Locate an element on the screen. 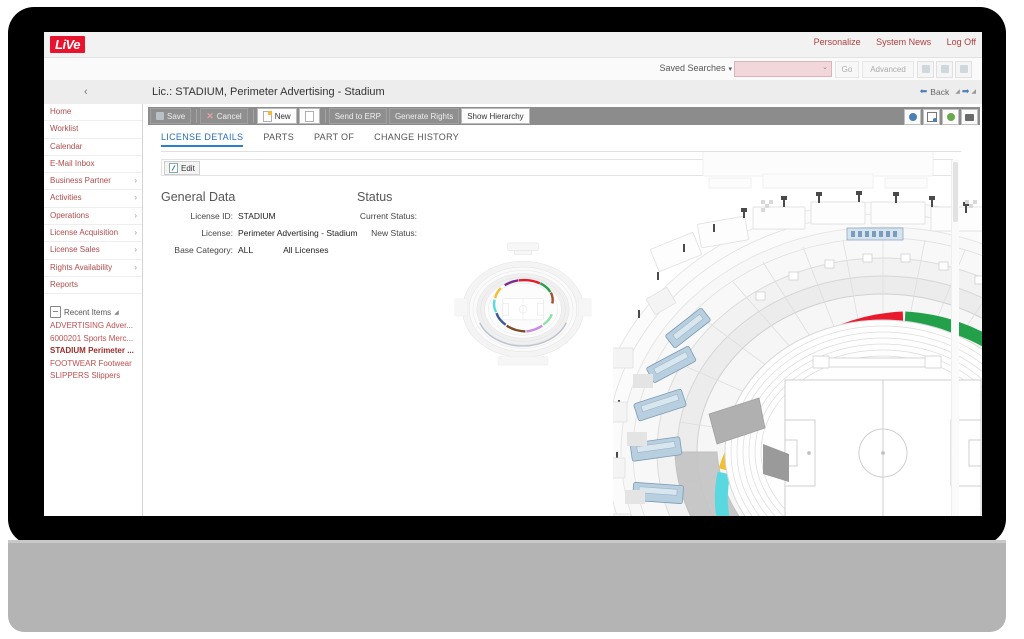  show-hierarchy-button: Show Hierarchy is located at coordinates (495, 116).